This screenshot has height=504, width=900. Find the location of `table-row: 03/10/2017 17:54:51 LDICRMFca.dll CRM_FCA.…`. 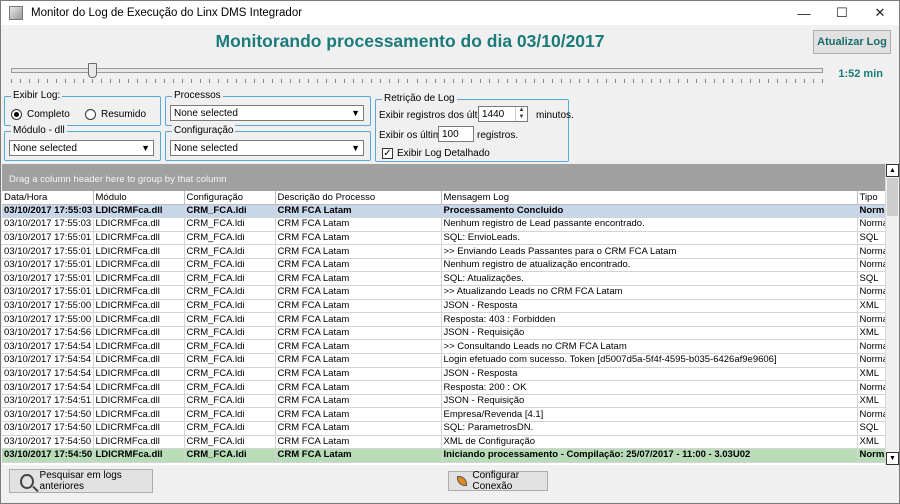

table-row: 03/10/2017 17:54:51 LDICRMFca.dll CRM_FCA.… is located at coordinates (443, 401).